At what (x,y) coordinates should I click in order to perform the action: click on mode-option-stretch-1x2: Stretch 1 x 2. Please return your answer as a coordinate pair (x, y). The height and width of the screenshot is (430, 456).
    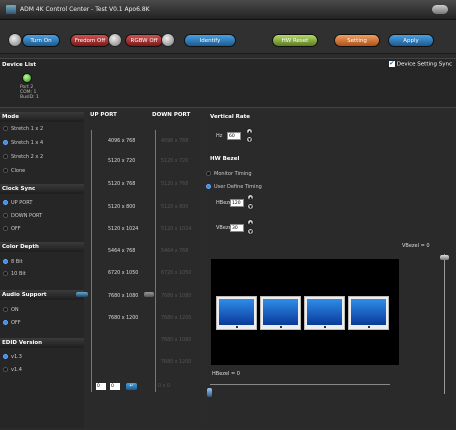
    Looking at the image, I should click on (23, 129).